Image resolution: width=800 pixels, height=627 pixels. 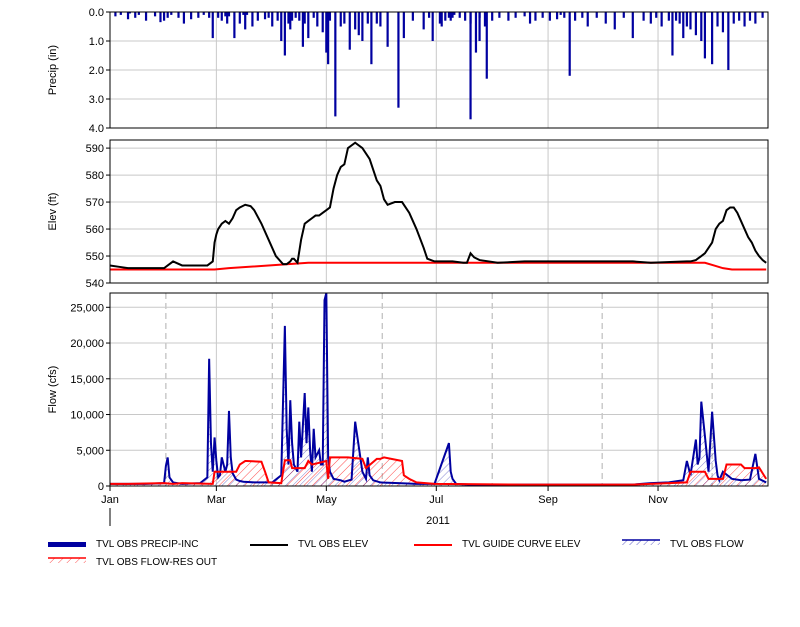 I want to click on legend-swatch-elev, so click(x=269, y=545).